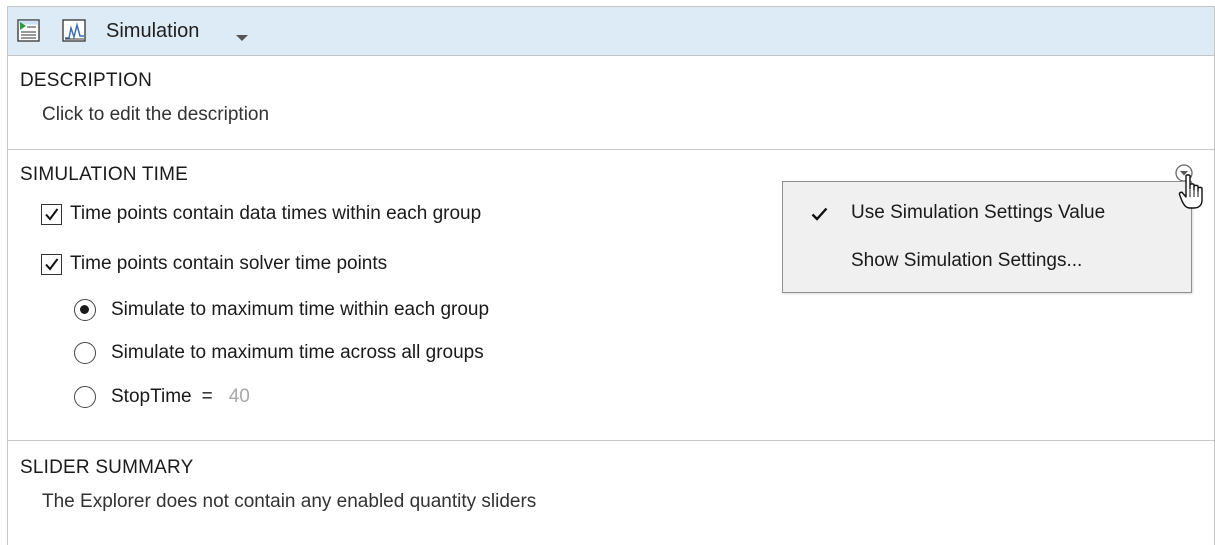  I want to click on menu-item-use-simulation-settings: Use Simulation Settings Value, so click(987, 212).